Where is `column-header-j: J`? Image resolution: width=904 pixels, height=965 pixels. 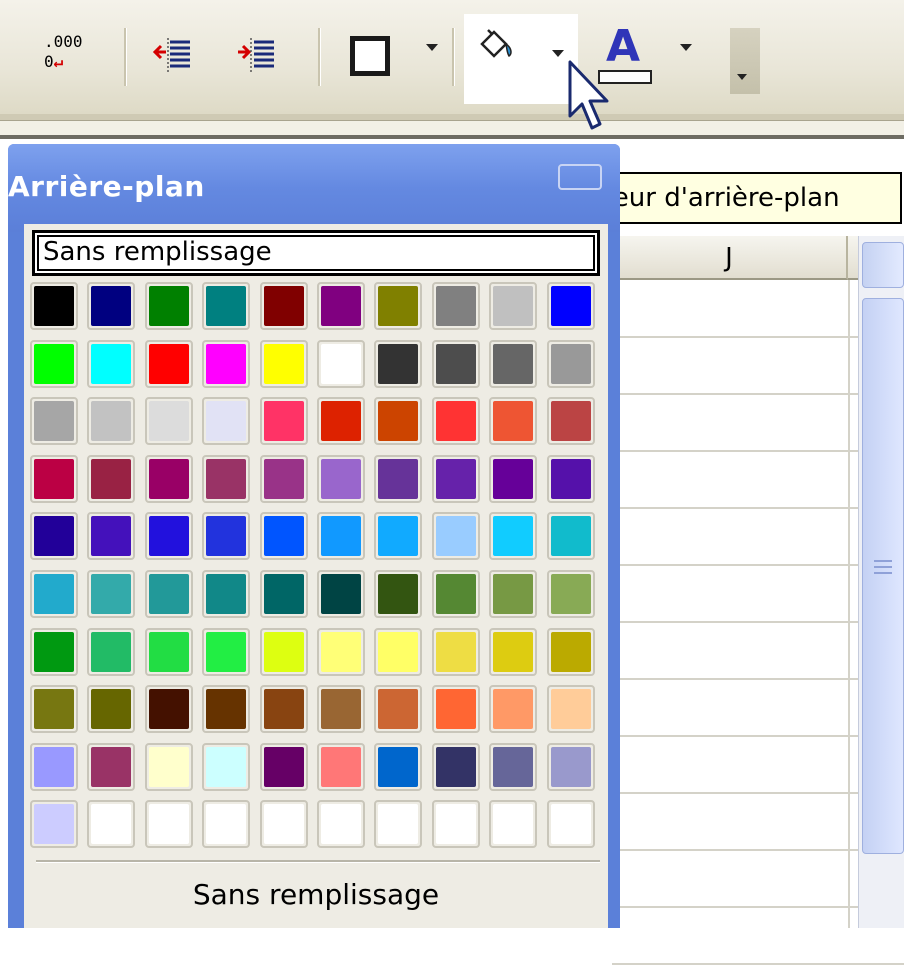
column-header-j: J is located at coordinates (730, 258).